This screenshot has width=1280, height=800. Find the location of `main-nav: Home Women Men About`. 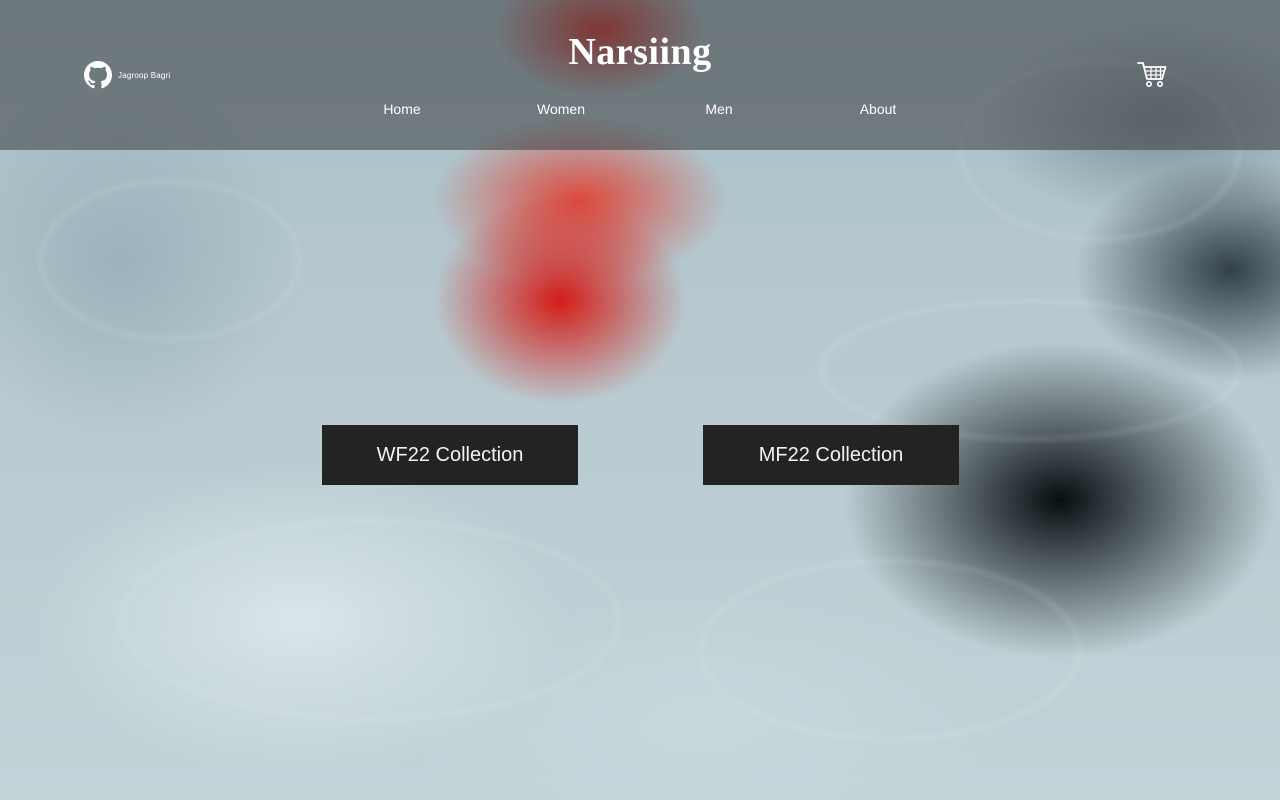

main-nav: Home Women Men About is located at coordinates (640, 111).